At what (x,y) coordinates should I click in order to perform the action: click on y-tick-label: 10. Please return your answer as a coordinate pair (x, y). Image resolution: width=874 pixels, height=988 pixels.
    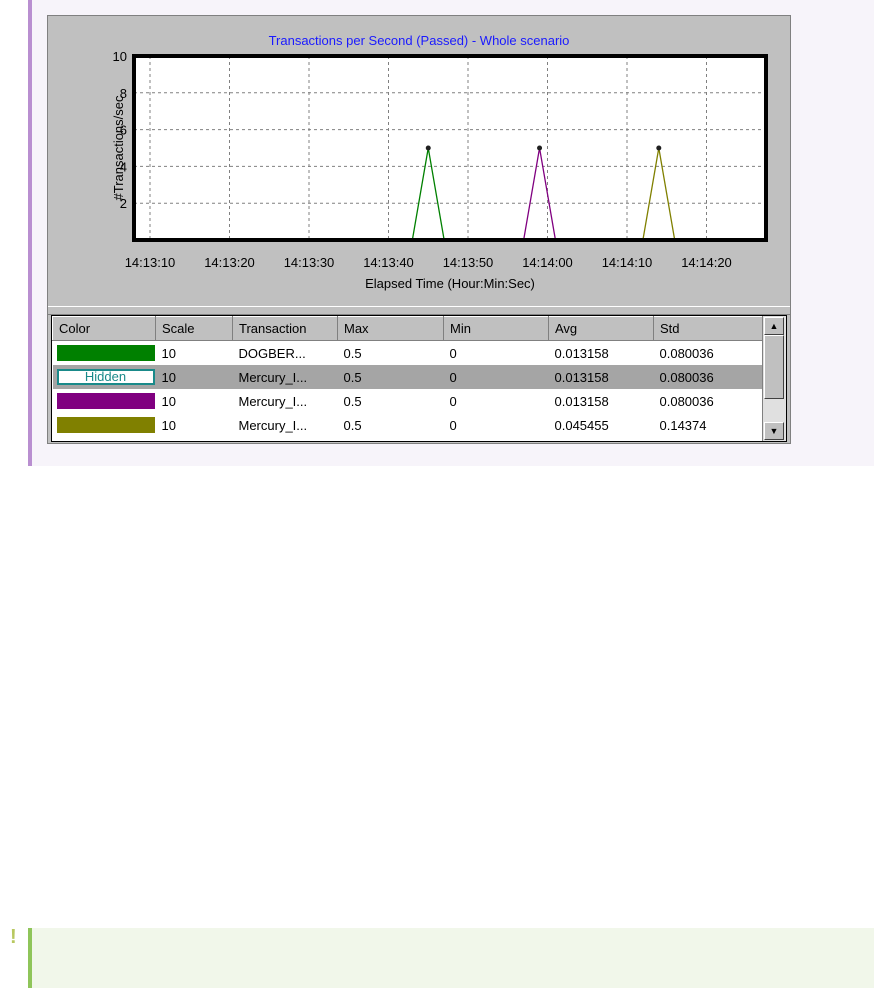
    Looking at the image, I should click on (120, 56).